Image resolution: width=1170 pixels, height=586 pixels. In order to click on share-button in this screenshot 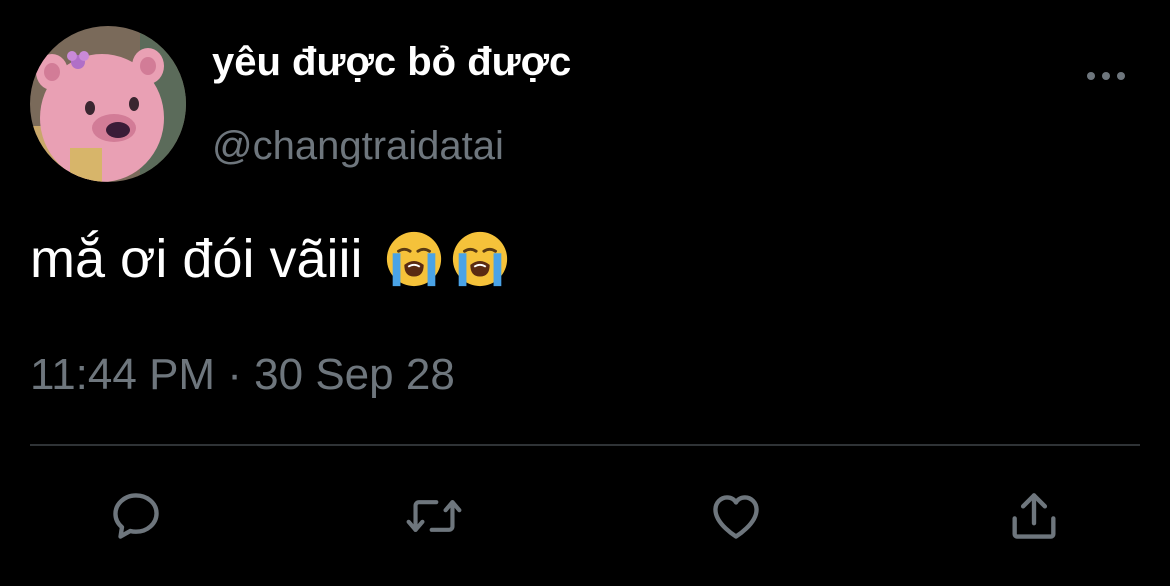, I will do `click(1034, 516)`.